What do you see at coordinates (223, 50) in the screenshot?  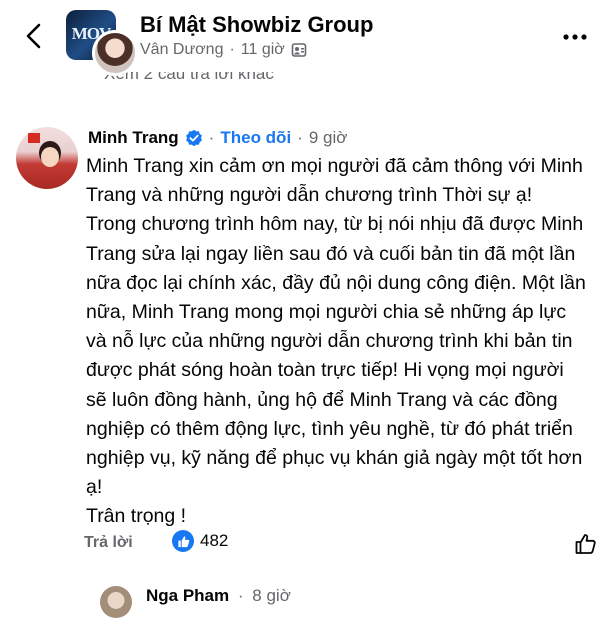 I see `post-meta: Vân Dương · 11 giờ` at bounding box center [223, 50].